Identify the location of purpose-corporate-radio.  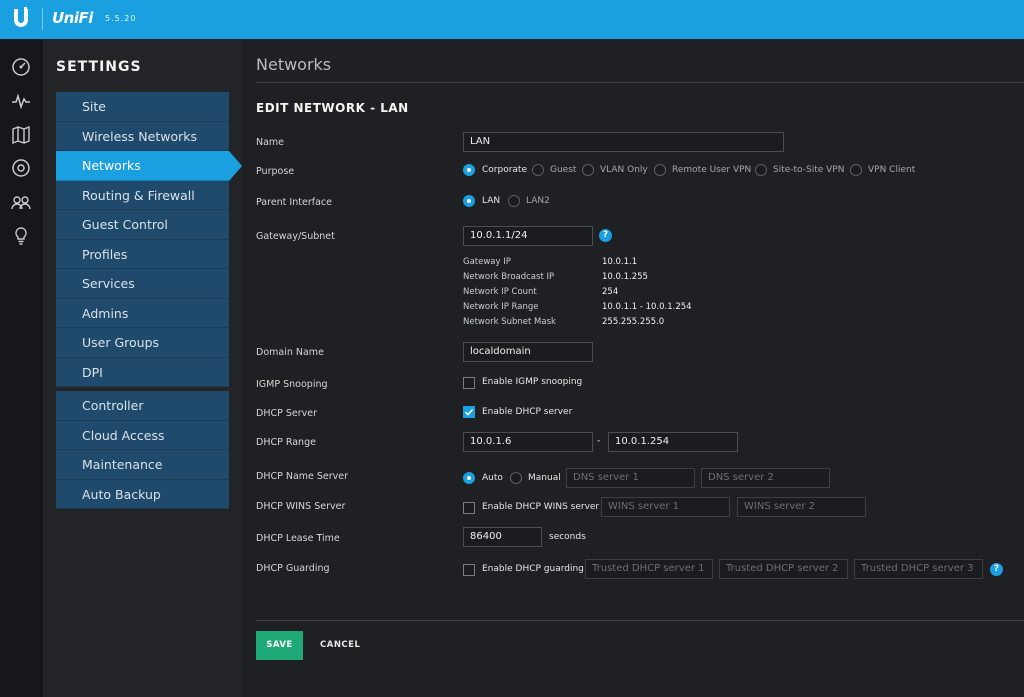
(469, 170).